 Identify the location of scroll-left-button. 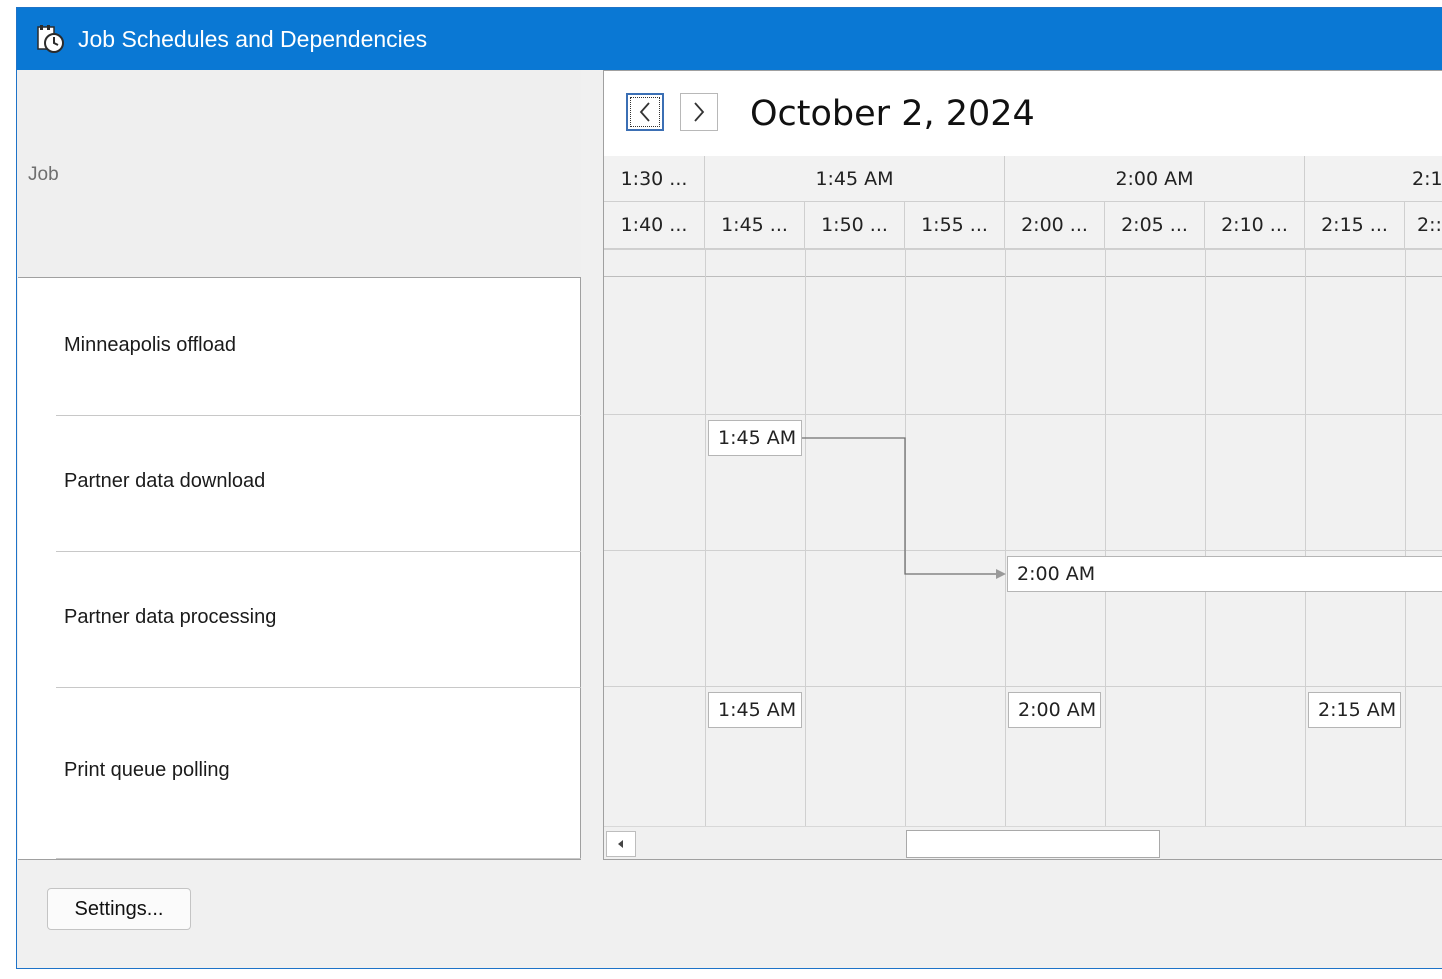
(621, 844).